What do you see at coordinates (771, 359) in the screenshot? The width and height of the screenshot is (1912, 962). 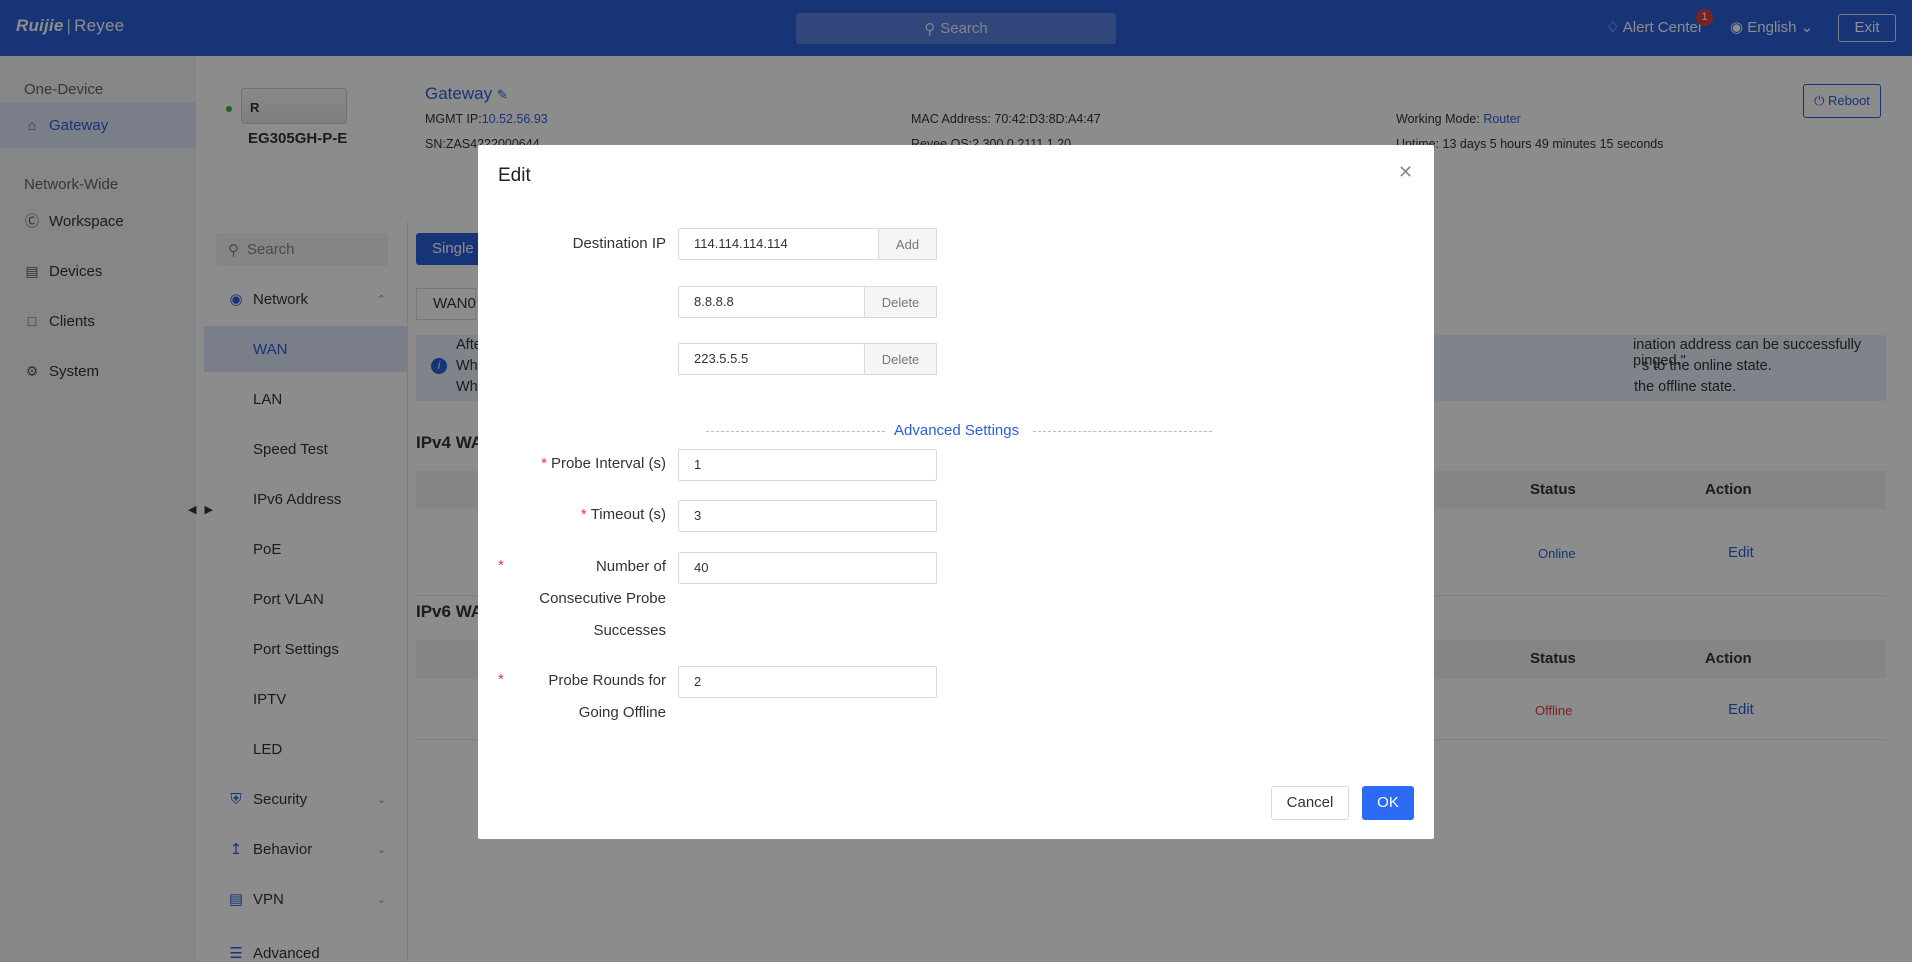 I see `destination-ip-input-3: 223.5.5.5` at bounding box center [771, 359].